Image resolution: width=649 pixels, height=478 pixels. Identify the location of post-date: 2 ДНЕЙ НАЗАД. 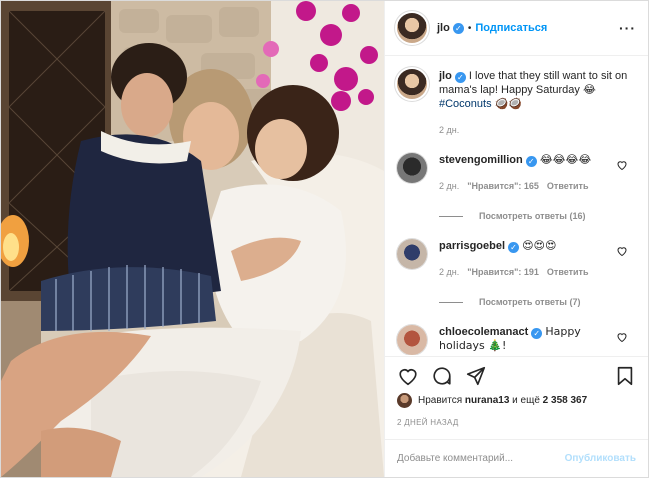
(428, 422).